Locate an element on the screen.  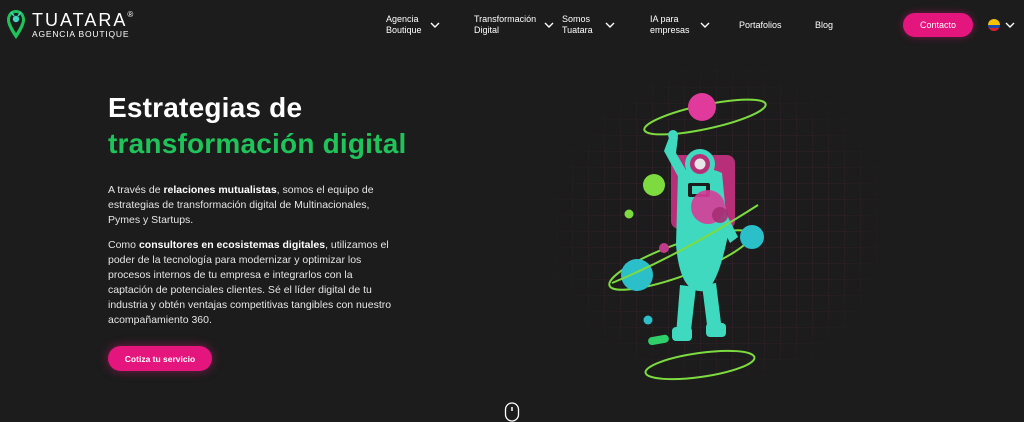
mouse-scroll-icon is located at coordinates (512, 412).